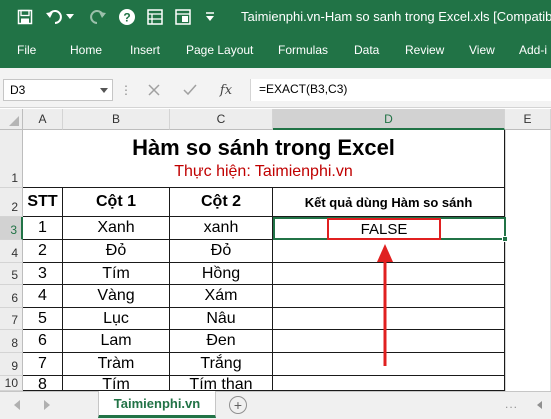 Image resolution: width=551 pixels, height=419 pixels. I want to click on insert-function-icon: fx, so click(226, 90).